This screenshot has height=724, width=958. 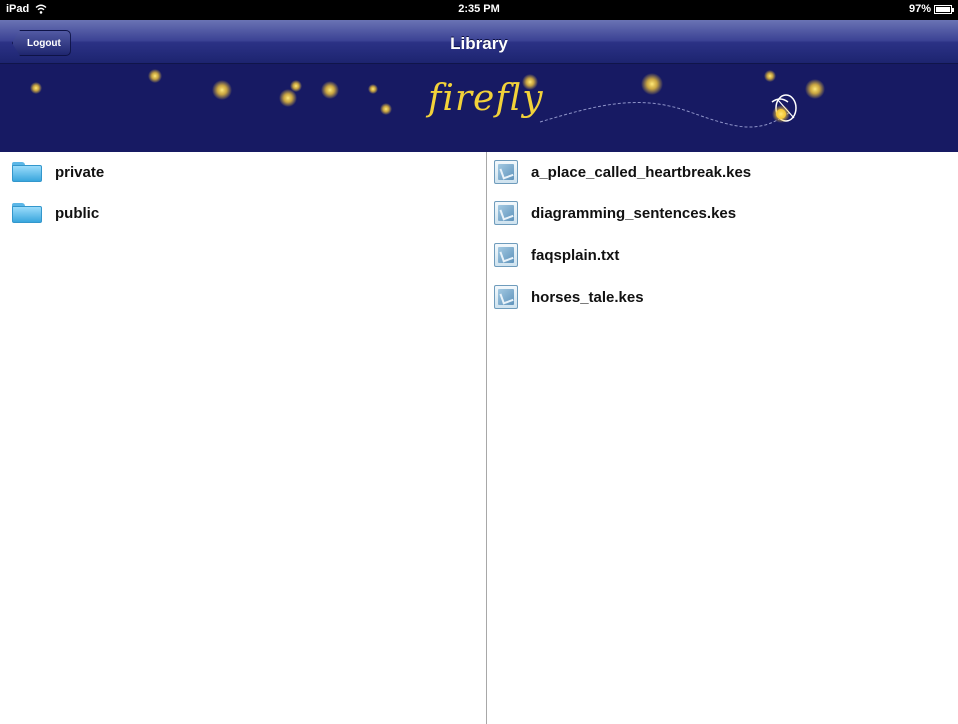 I want to click on folder-label: public, so click(x=77, y=213).